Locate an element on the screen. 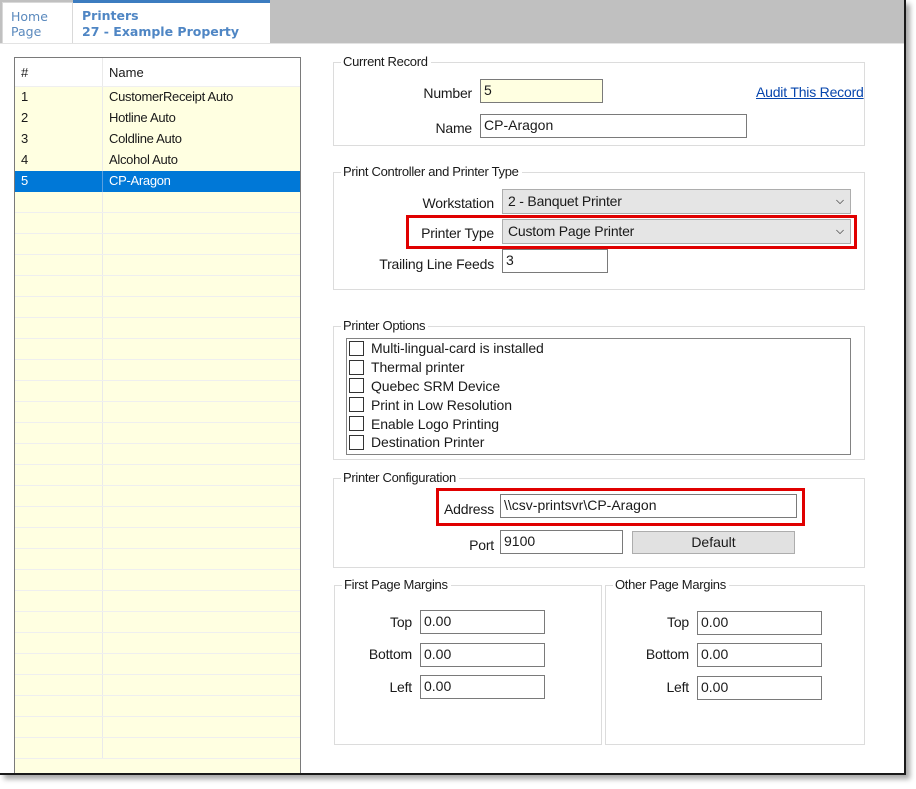  workstation-dropdown: 2 - Banquet Printer is located at coordinates (676, 201).